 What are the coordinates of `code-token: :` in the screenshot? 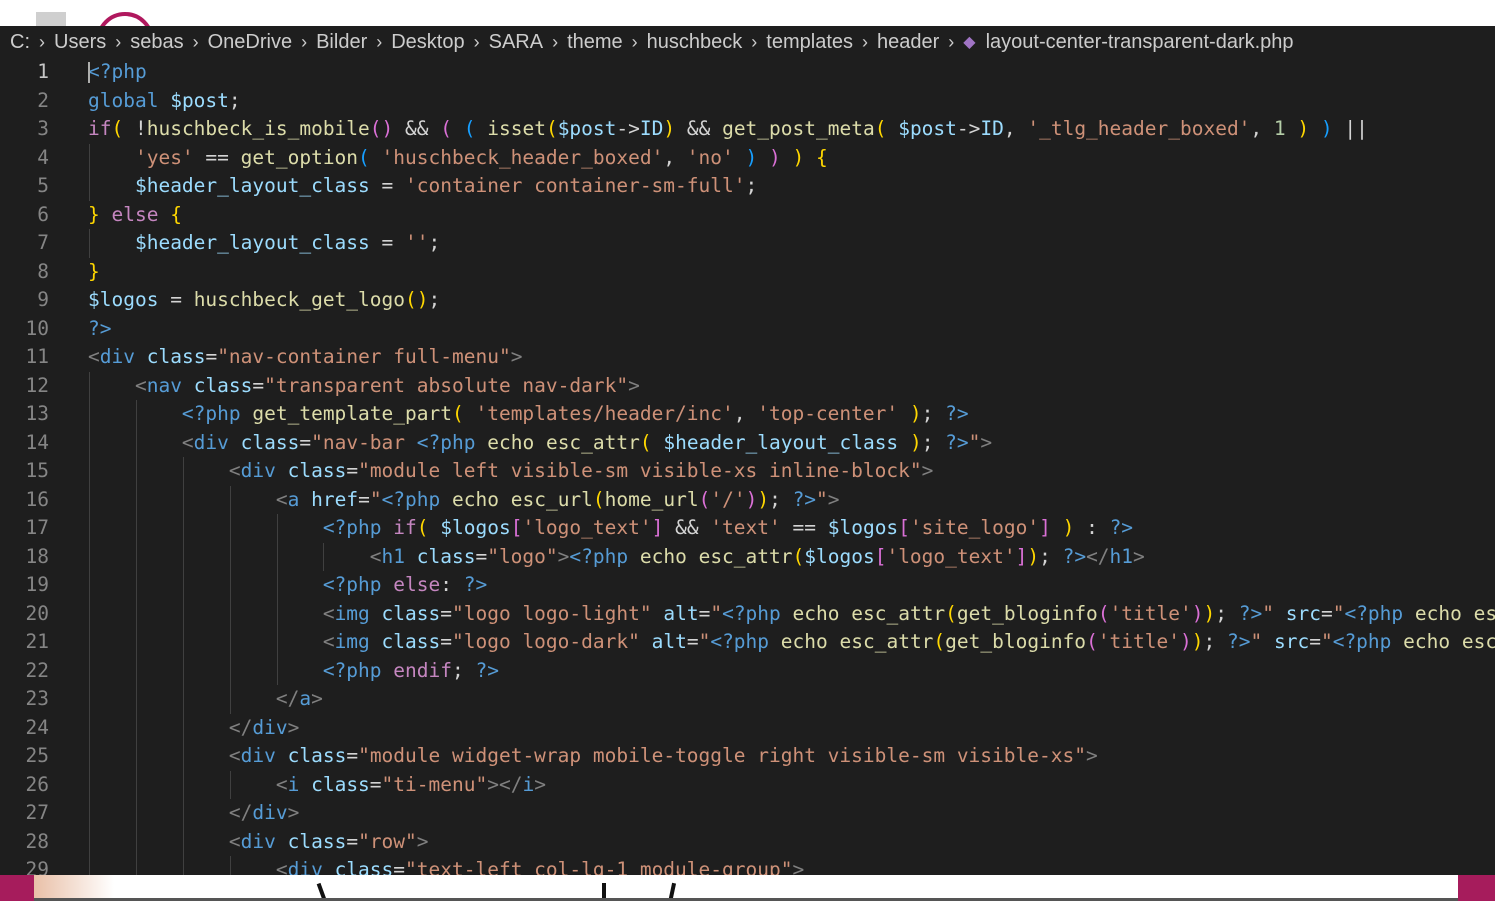 It's located at (1092, 527).